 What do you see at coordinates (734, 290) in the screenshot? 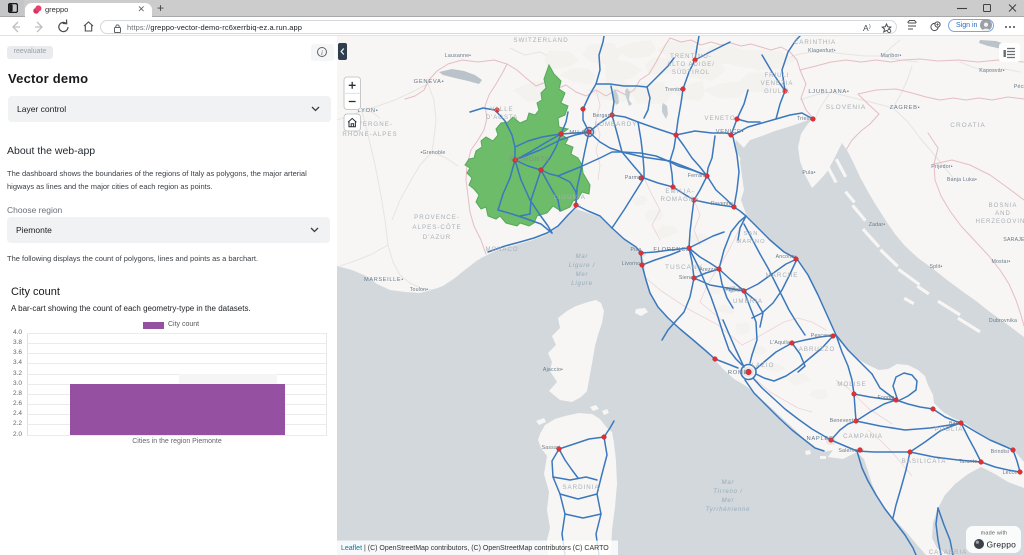
I see `svg-text: Perugia` at bounding box center [734, 290].